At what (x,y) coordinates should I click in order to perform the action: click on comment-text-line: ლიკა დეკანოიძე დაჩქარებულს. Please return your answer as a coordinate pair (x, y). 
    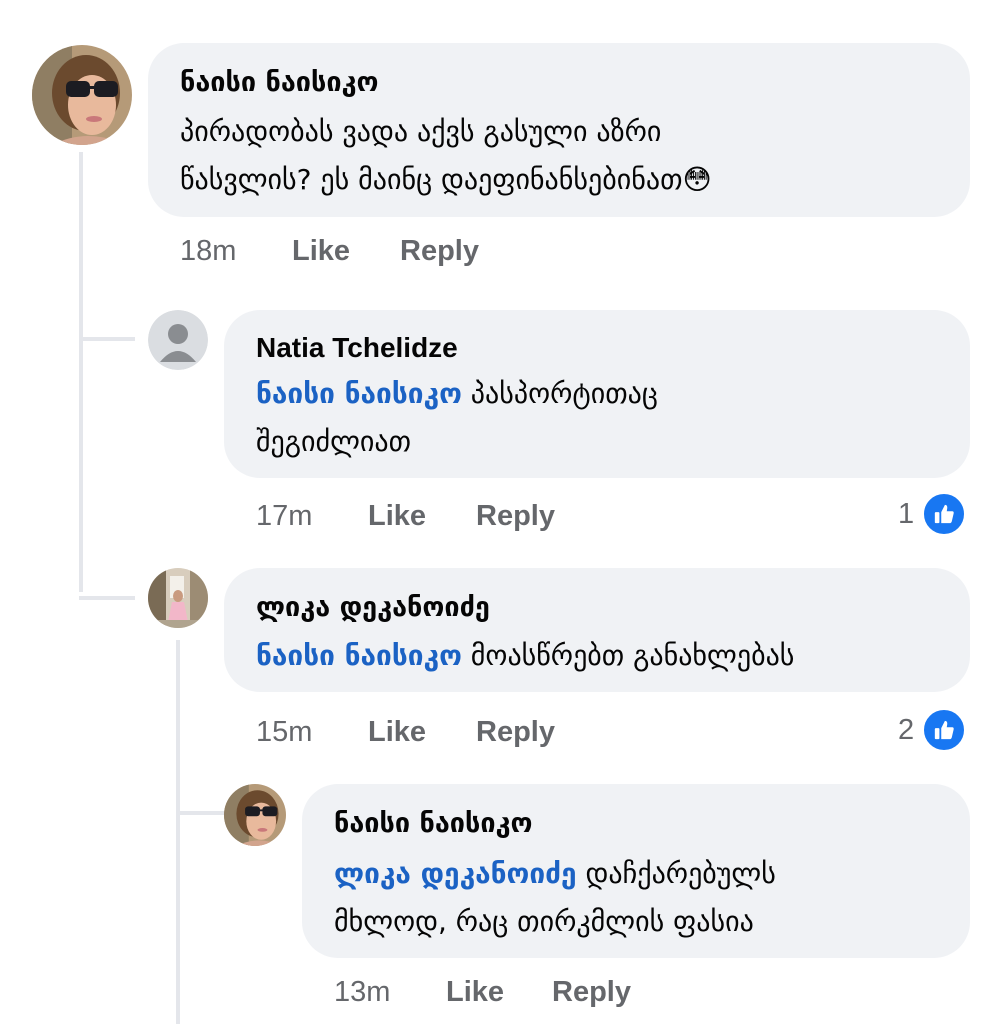
    Looking at the image, I should click on (555, 873).